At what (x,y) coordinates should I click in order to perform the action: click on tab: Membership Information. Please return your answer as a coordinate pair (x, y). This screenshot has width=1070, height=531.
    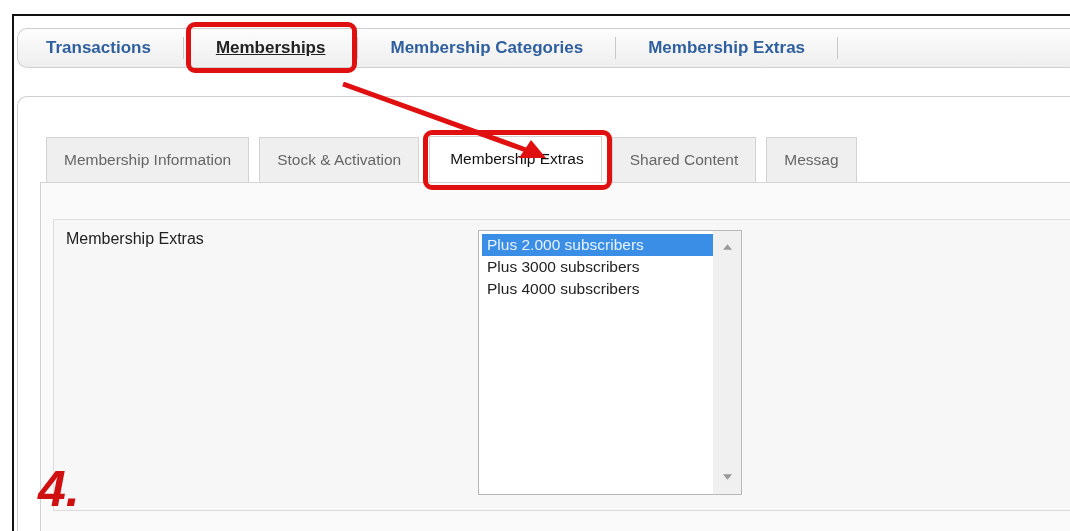
    Looking at the image, I should click on (148, 159).